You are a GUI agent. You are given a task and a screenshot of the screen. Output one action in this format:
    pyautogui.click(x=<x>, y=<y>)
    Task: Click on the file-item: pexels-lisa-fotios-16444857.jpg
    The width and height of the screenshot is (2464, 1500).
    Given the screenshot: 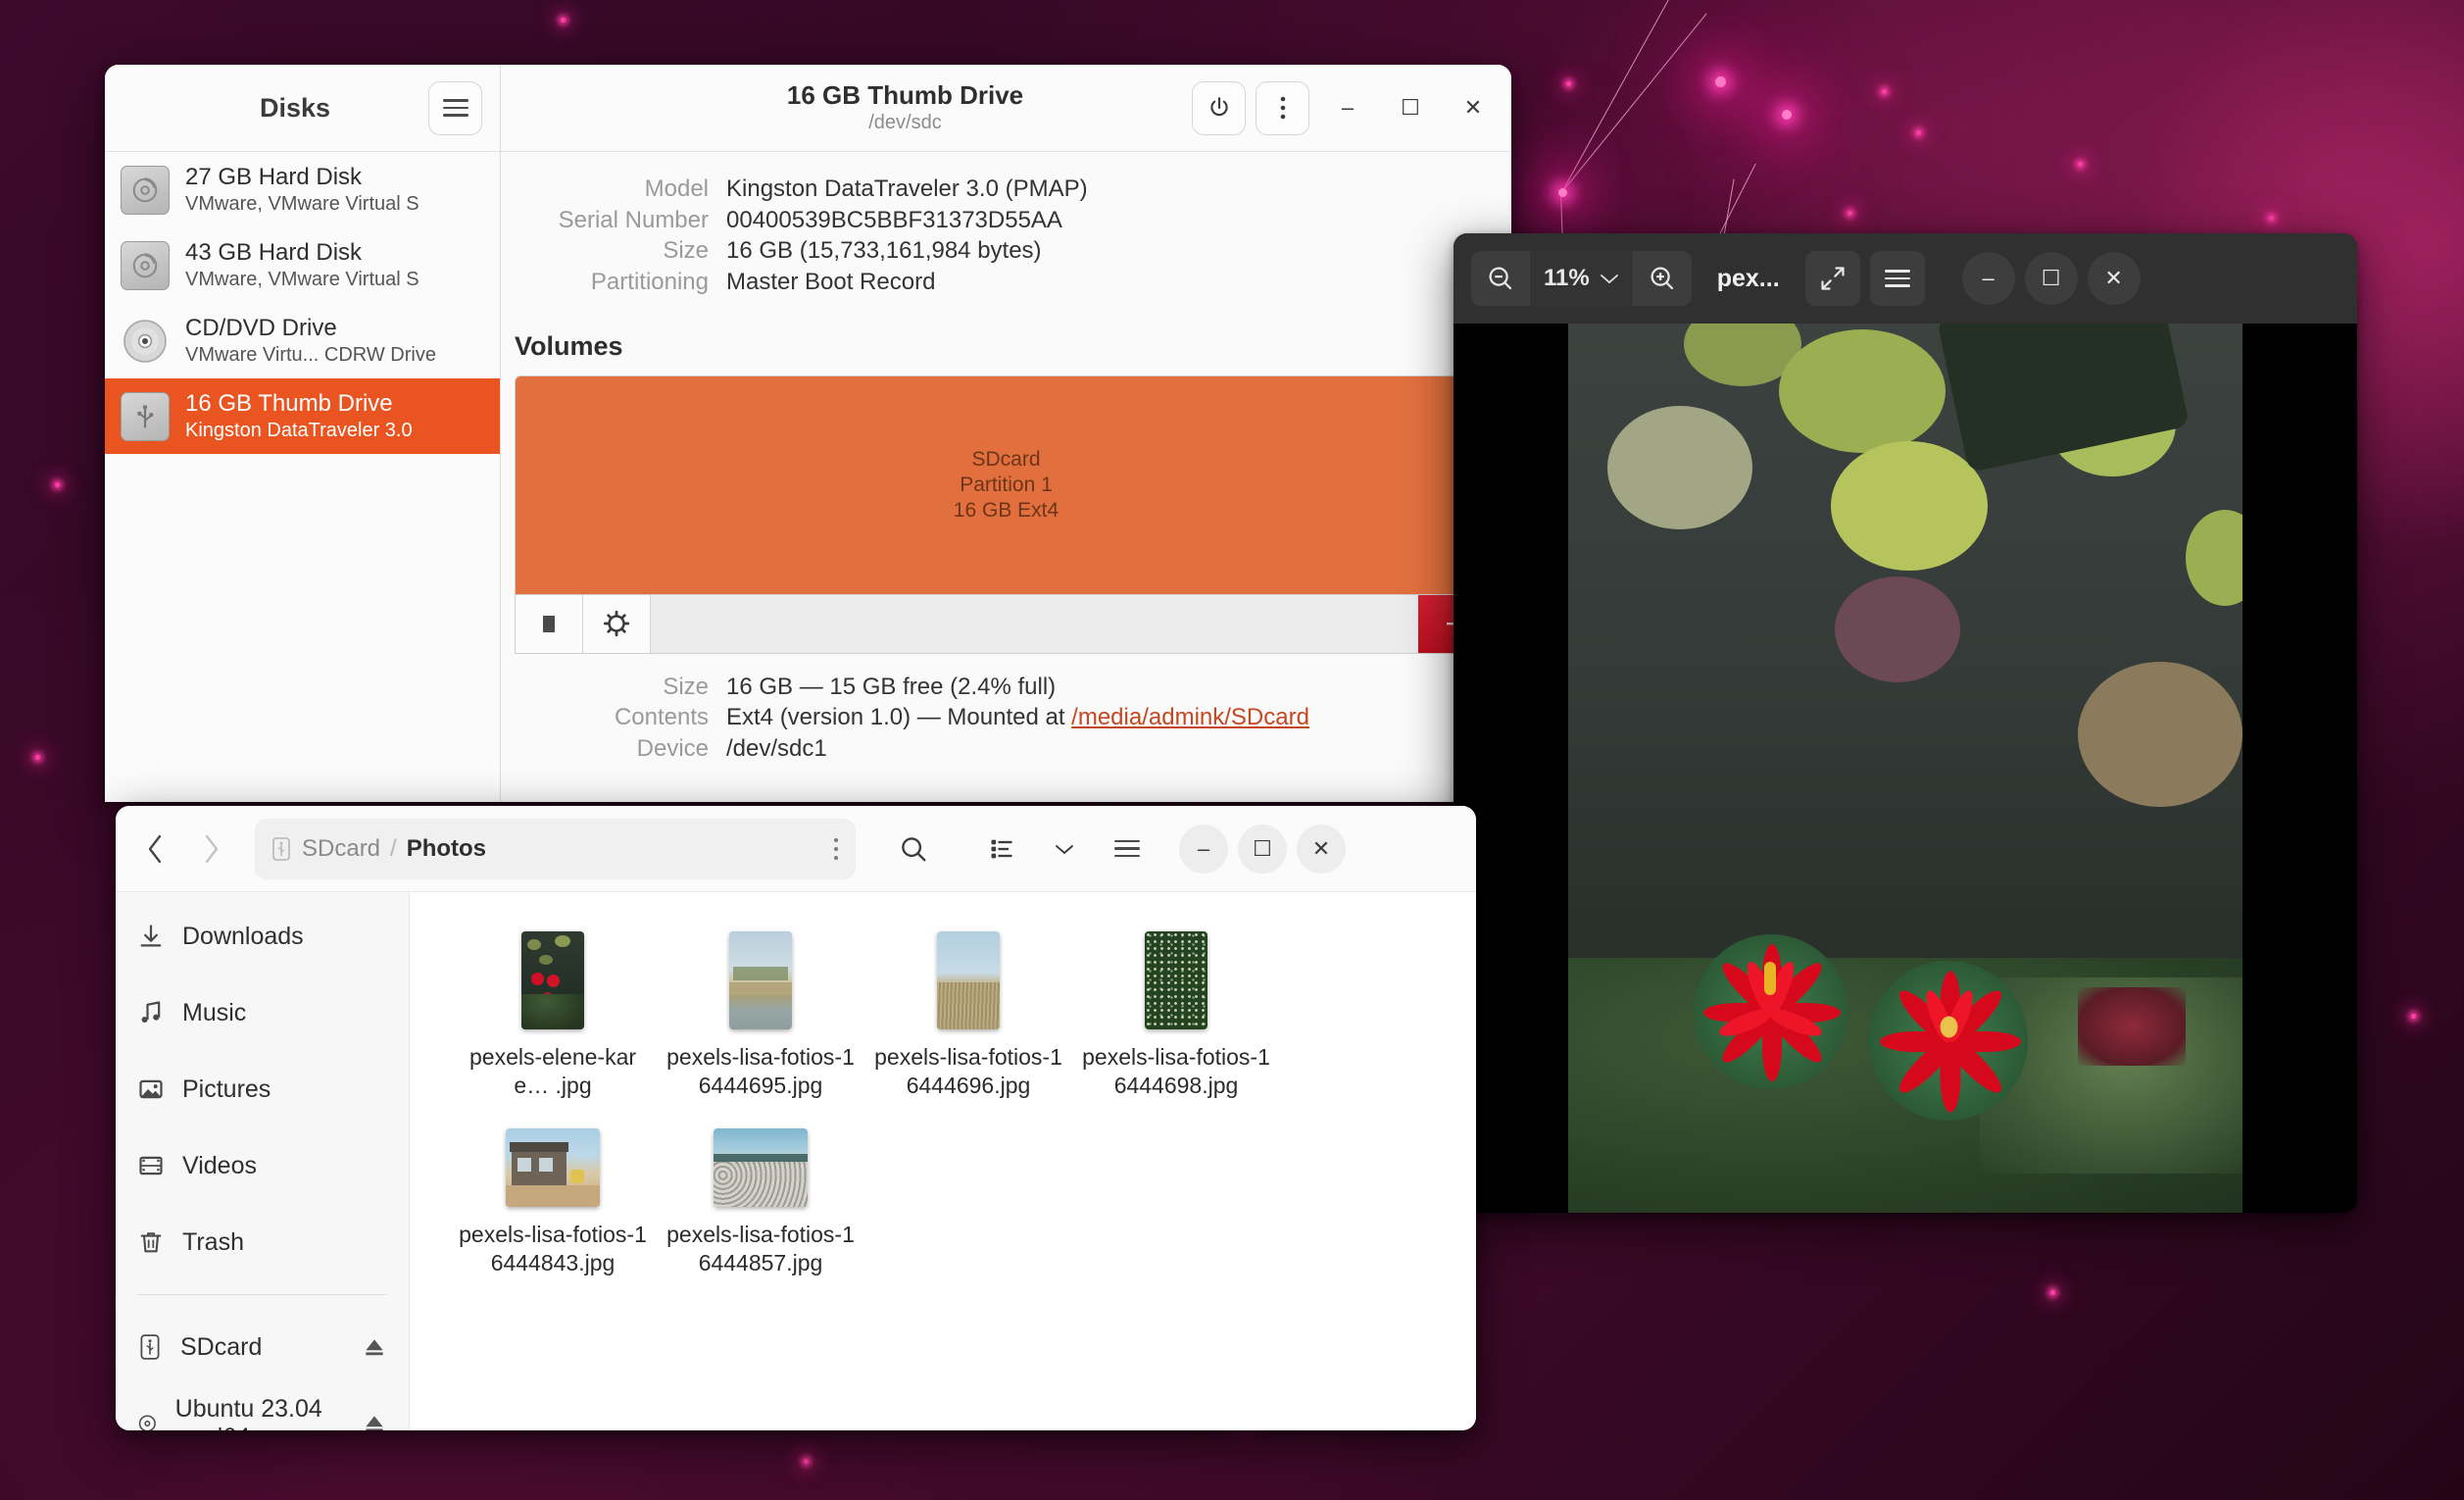 What is the action you would take?
    pyautogui.click(x=760, y=1203)
    